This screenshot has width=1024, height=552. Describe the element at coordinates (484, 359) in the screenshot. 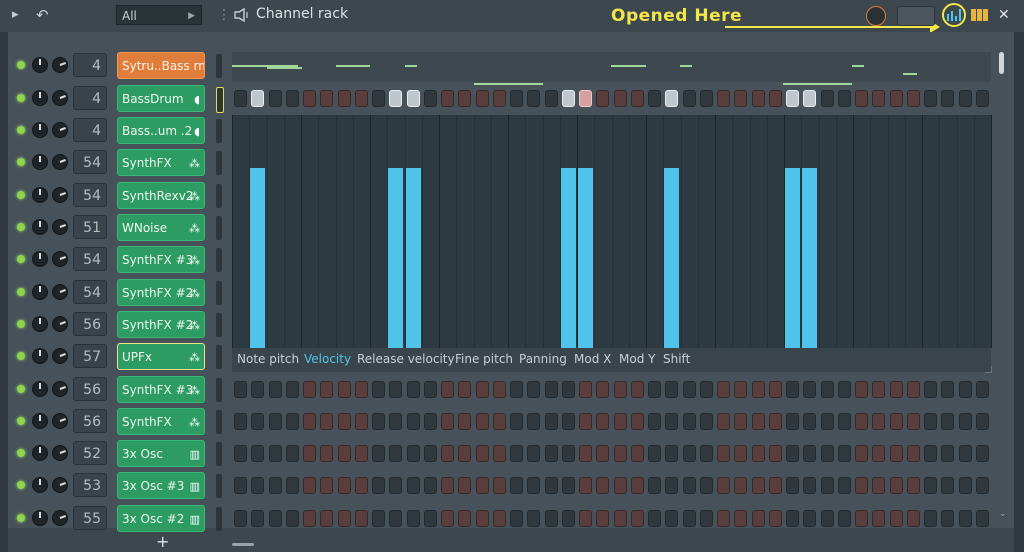

I see `tab-fine-pitch: Fine pitch` at that location.